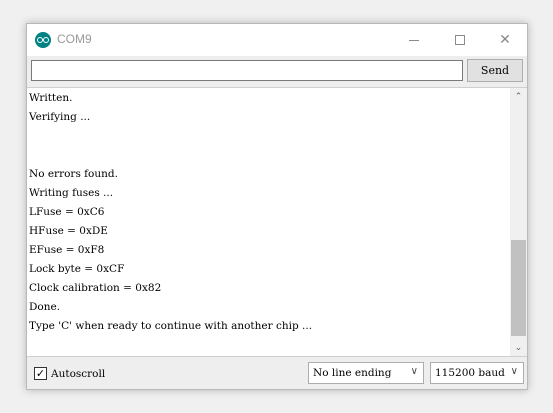 This screenshot has height=413, width=553. I want to click on minimize-button, so click(414, 40).